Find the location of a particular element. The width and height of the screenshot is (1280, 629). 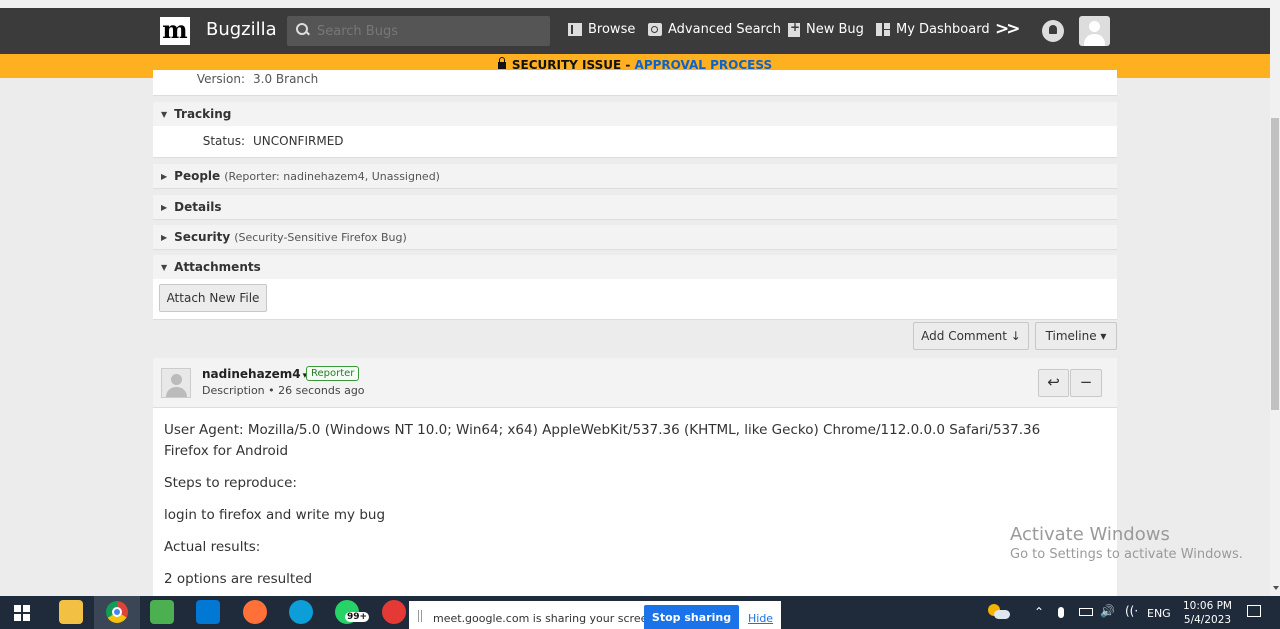

chrome-taskbar-slot is located at coordinates (117, 612).